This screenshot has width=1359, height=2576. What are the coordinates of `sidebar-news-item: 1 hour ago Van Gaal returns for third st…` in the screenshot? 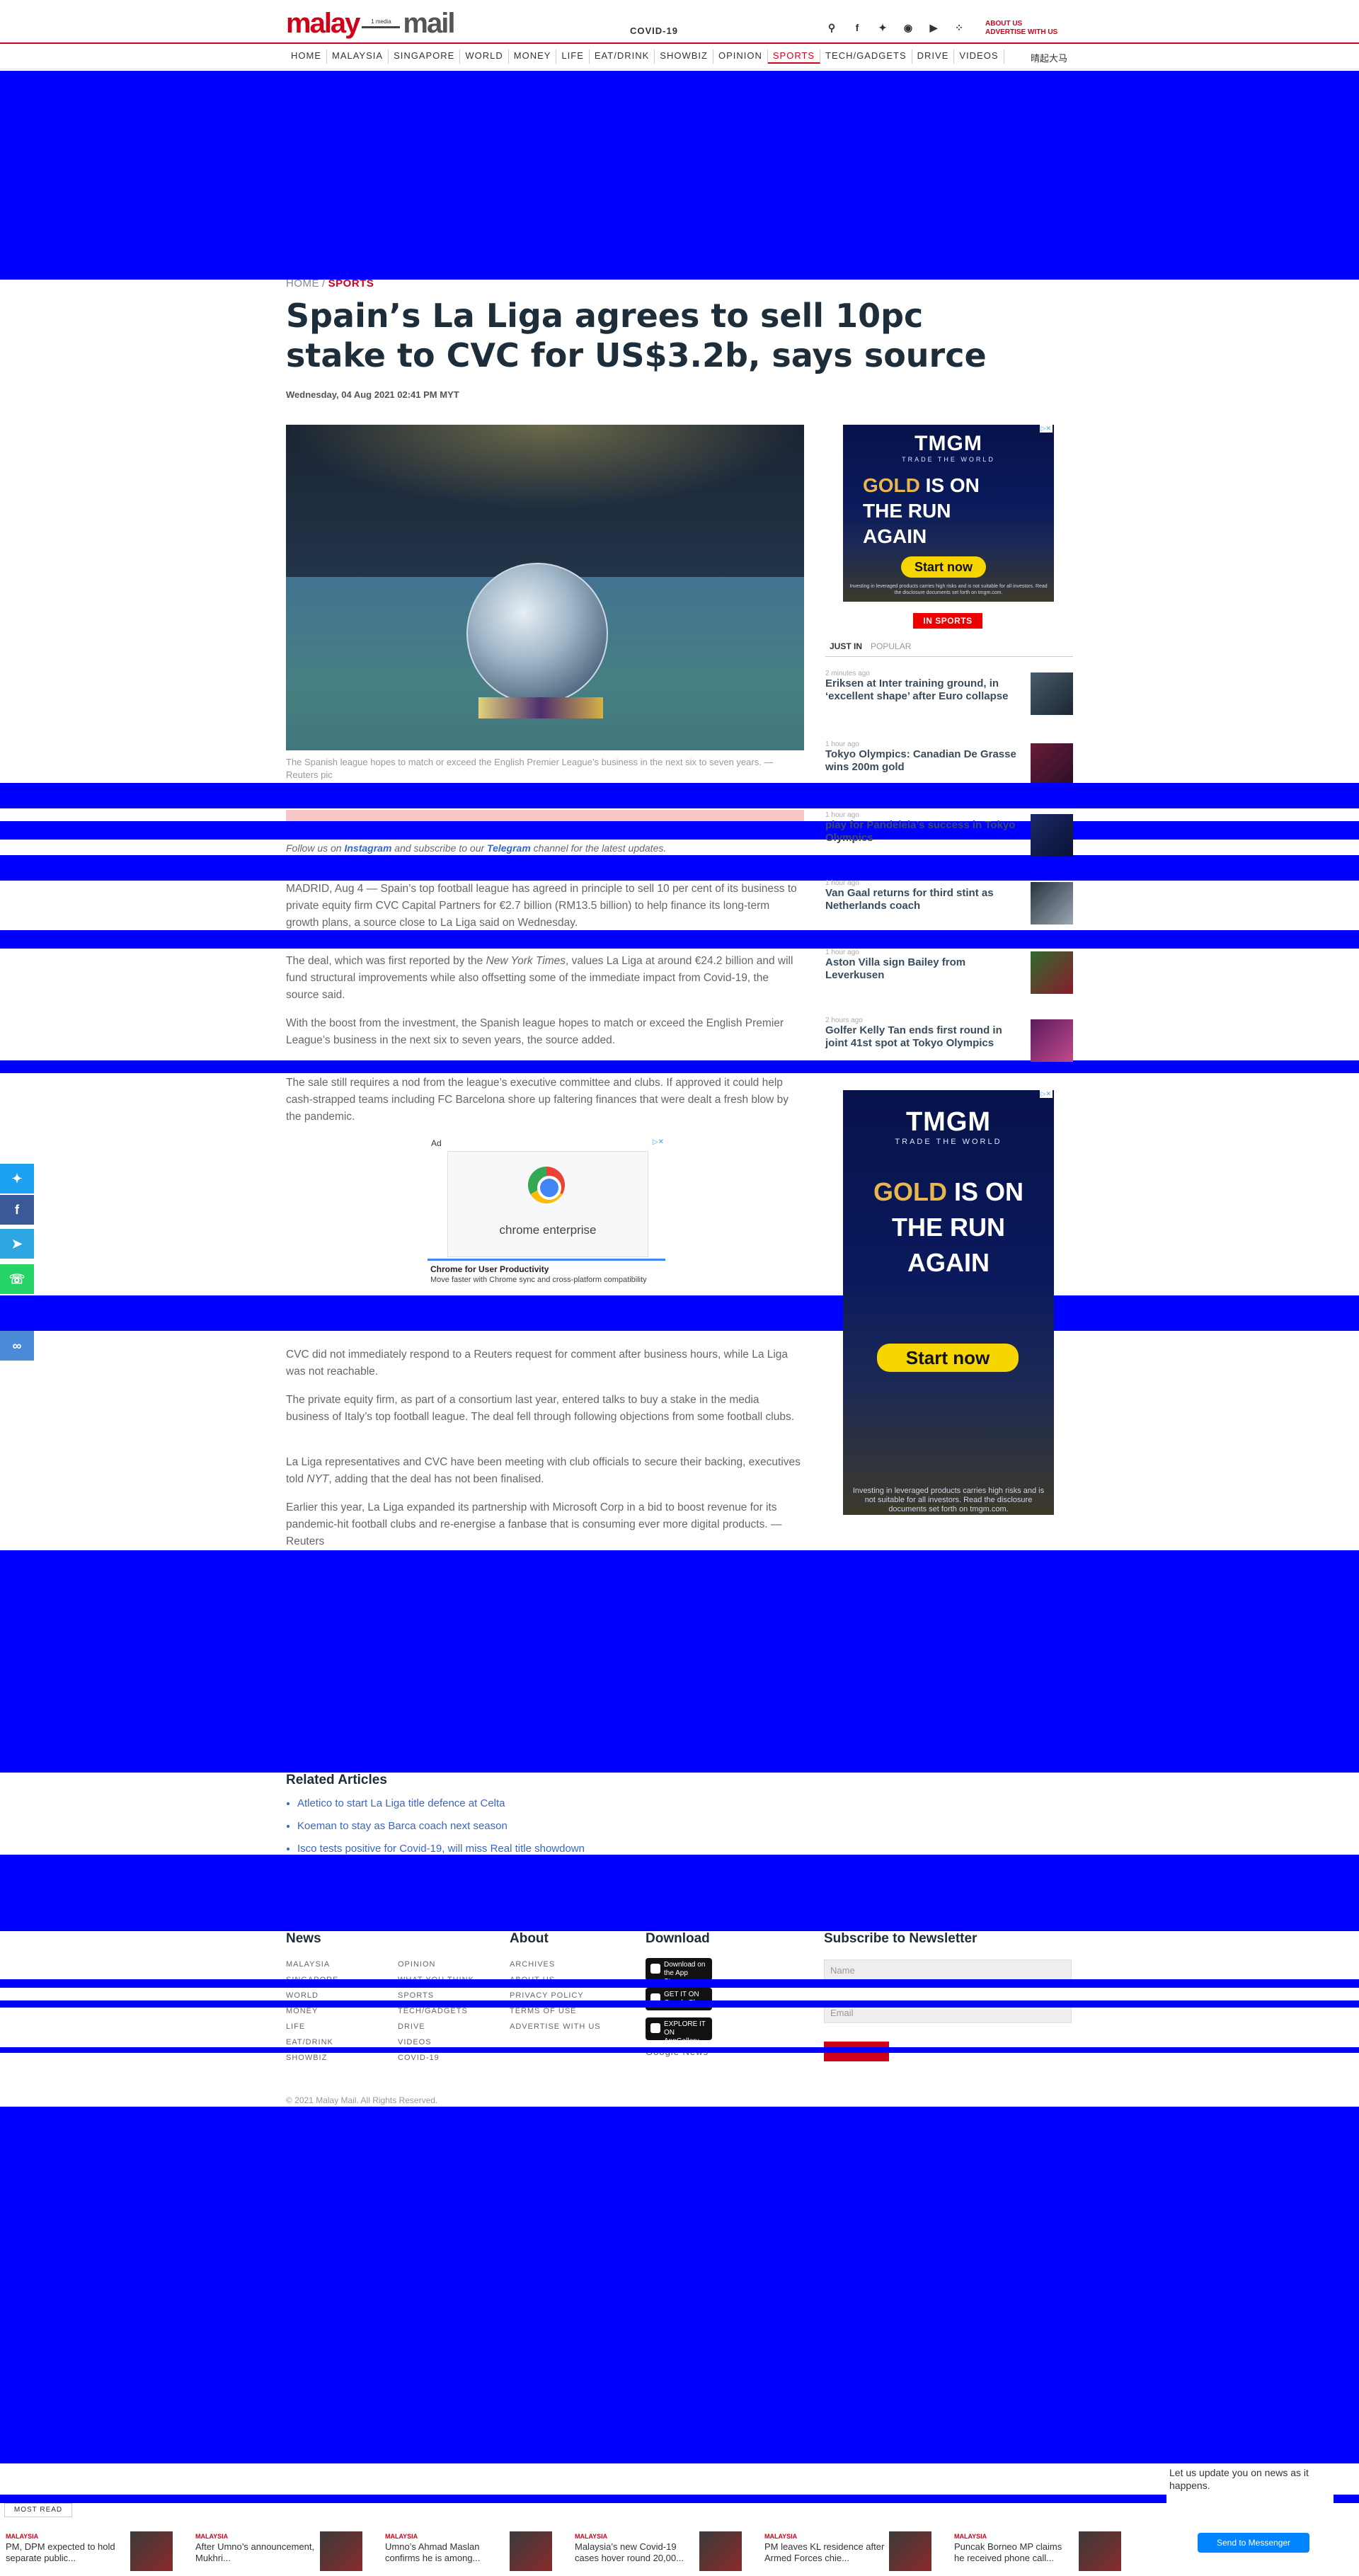 It's located at (949, 902).